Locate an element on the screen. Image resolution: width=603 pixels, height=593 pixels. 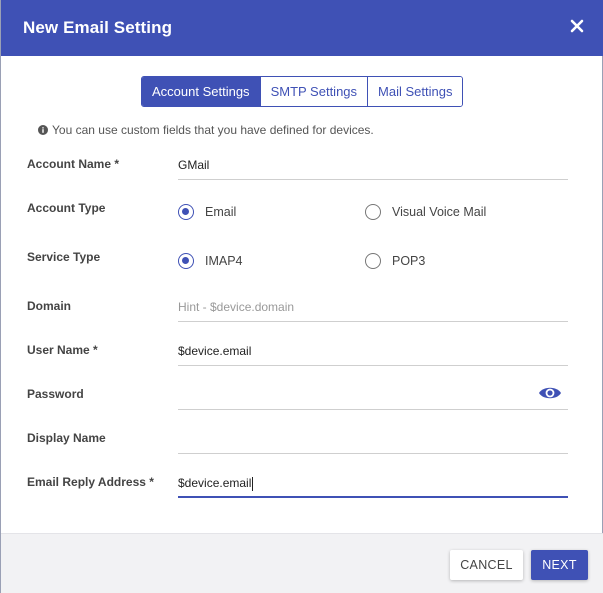
domain-placeholder: Hint - $device.domain is located at coordinates (236, 307).